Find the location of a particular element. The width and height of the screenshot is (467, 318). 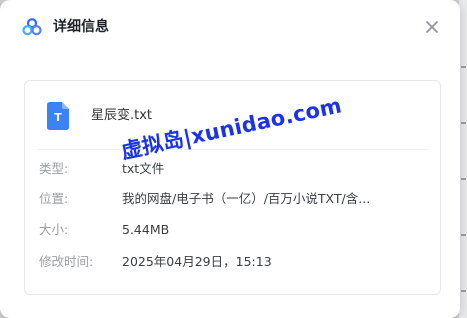

divider is located at coordinates (232, 149).